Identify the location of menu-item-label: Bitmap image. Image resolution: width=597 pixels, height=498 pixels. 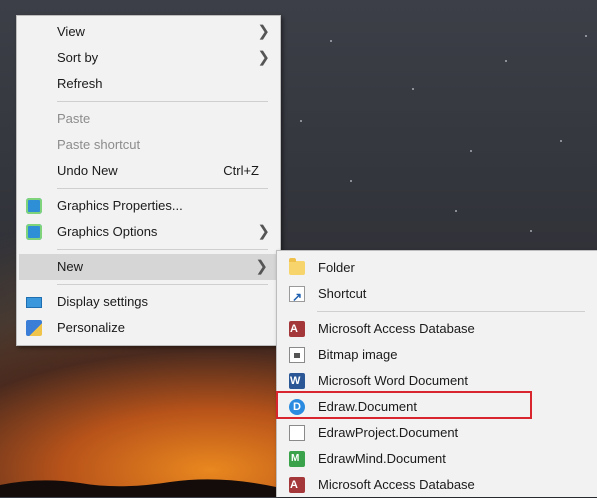
(358, 354).